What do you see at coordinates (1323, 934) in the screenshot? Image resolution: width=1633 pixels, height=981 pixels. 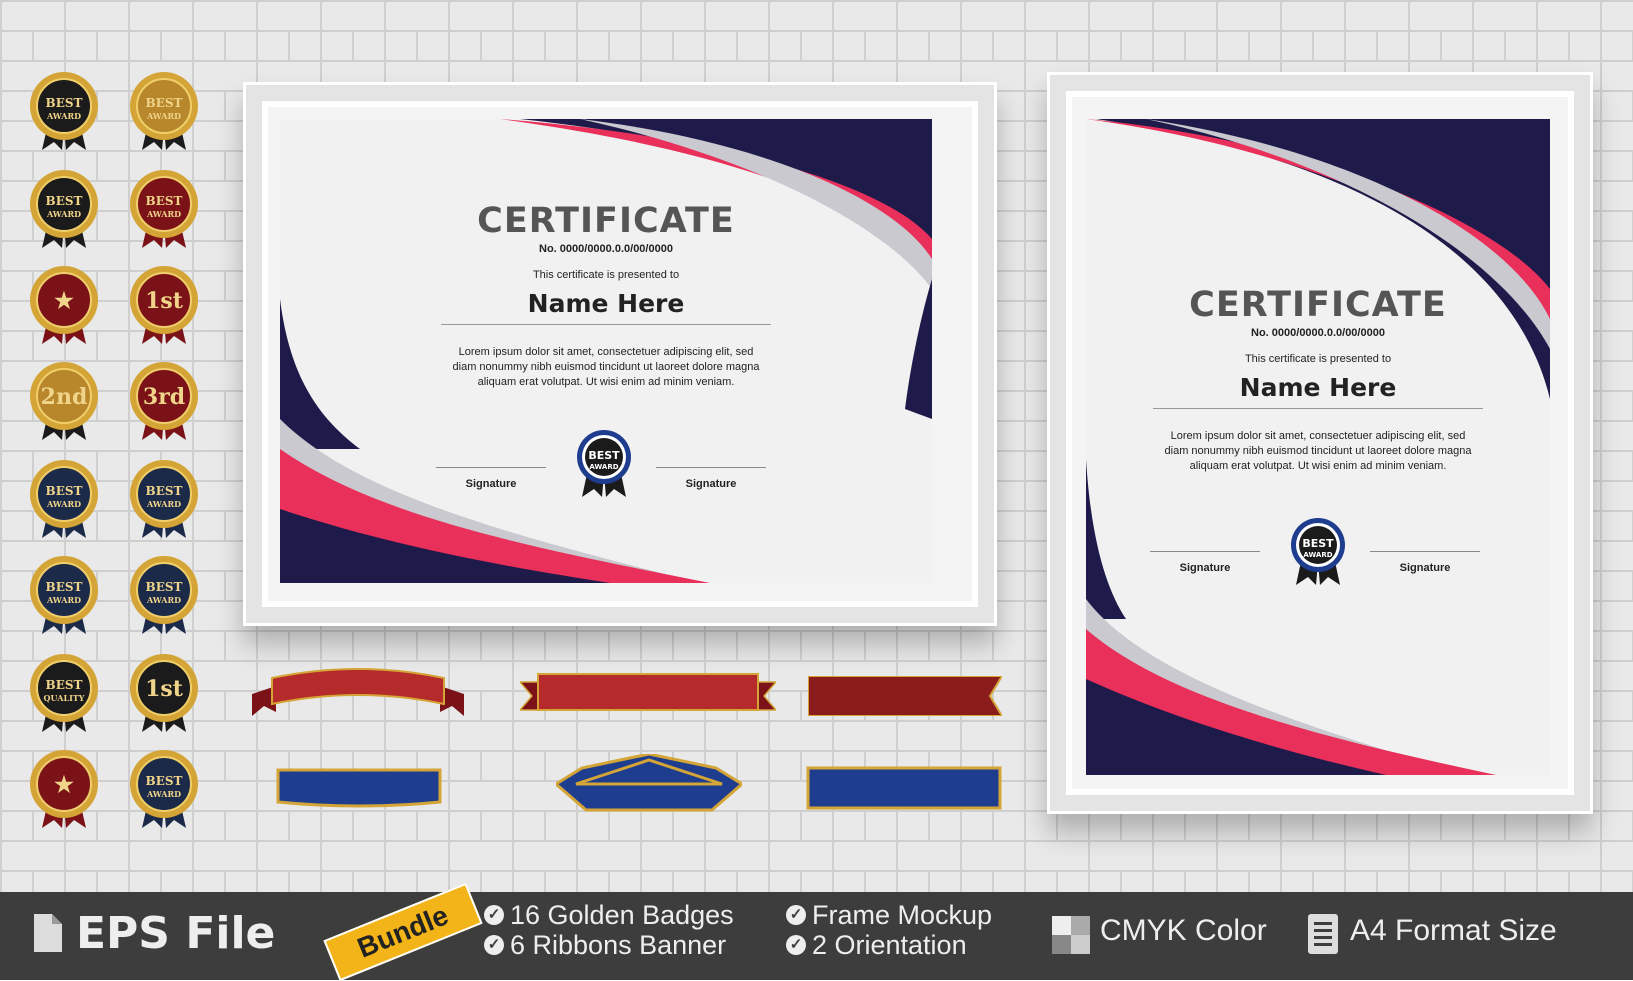 I see `document-icon` at bounding box center [1323, 934].